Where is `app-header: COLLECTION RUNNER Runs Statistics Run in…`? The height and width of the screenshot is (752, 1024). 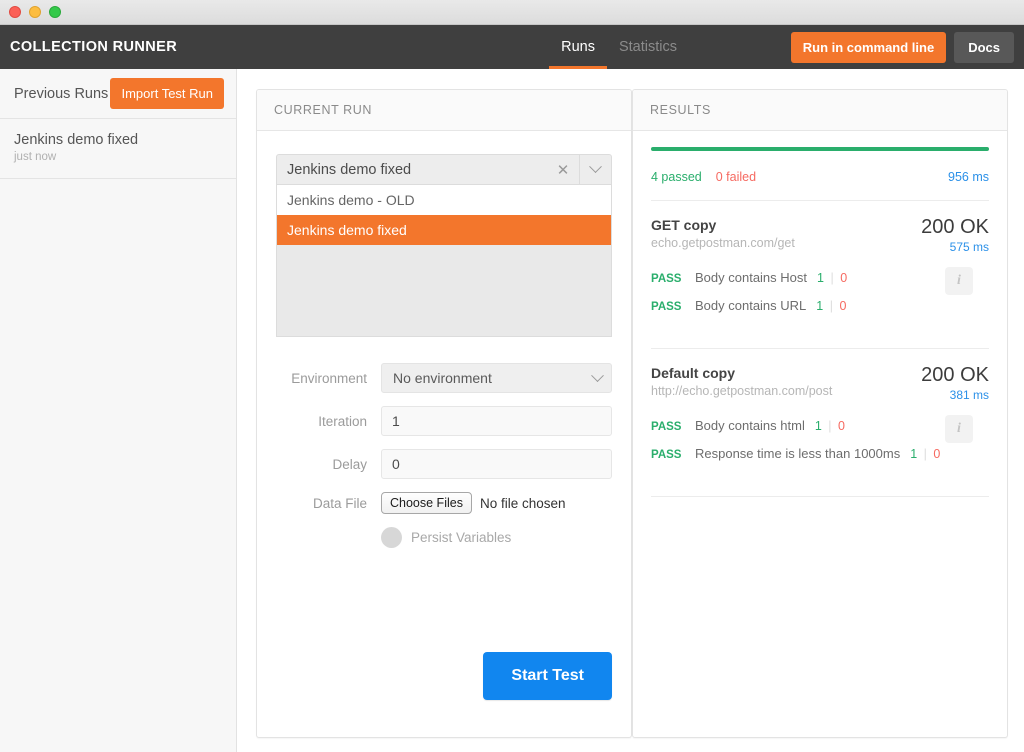 app-header: COLLECTION RUNNER Runs Statistics Run in… is located at coordinates (512, 47).